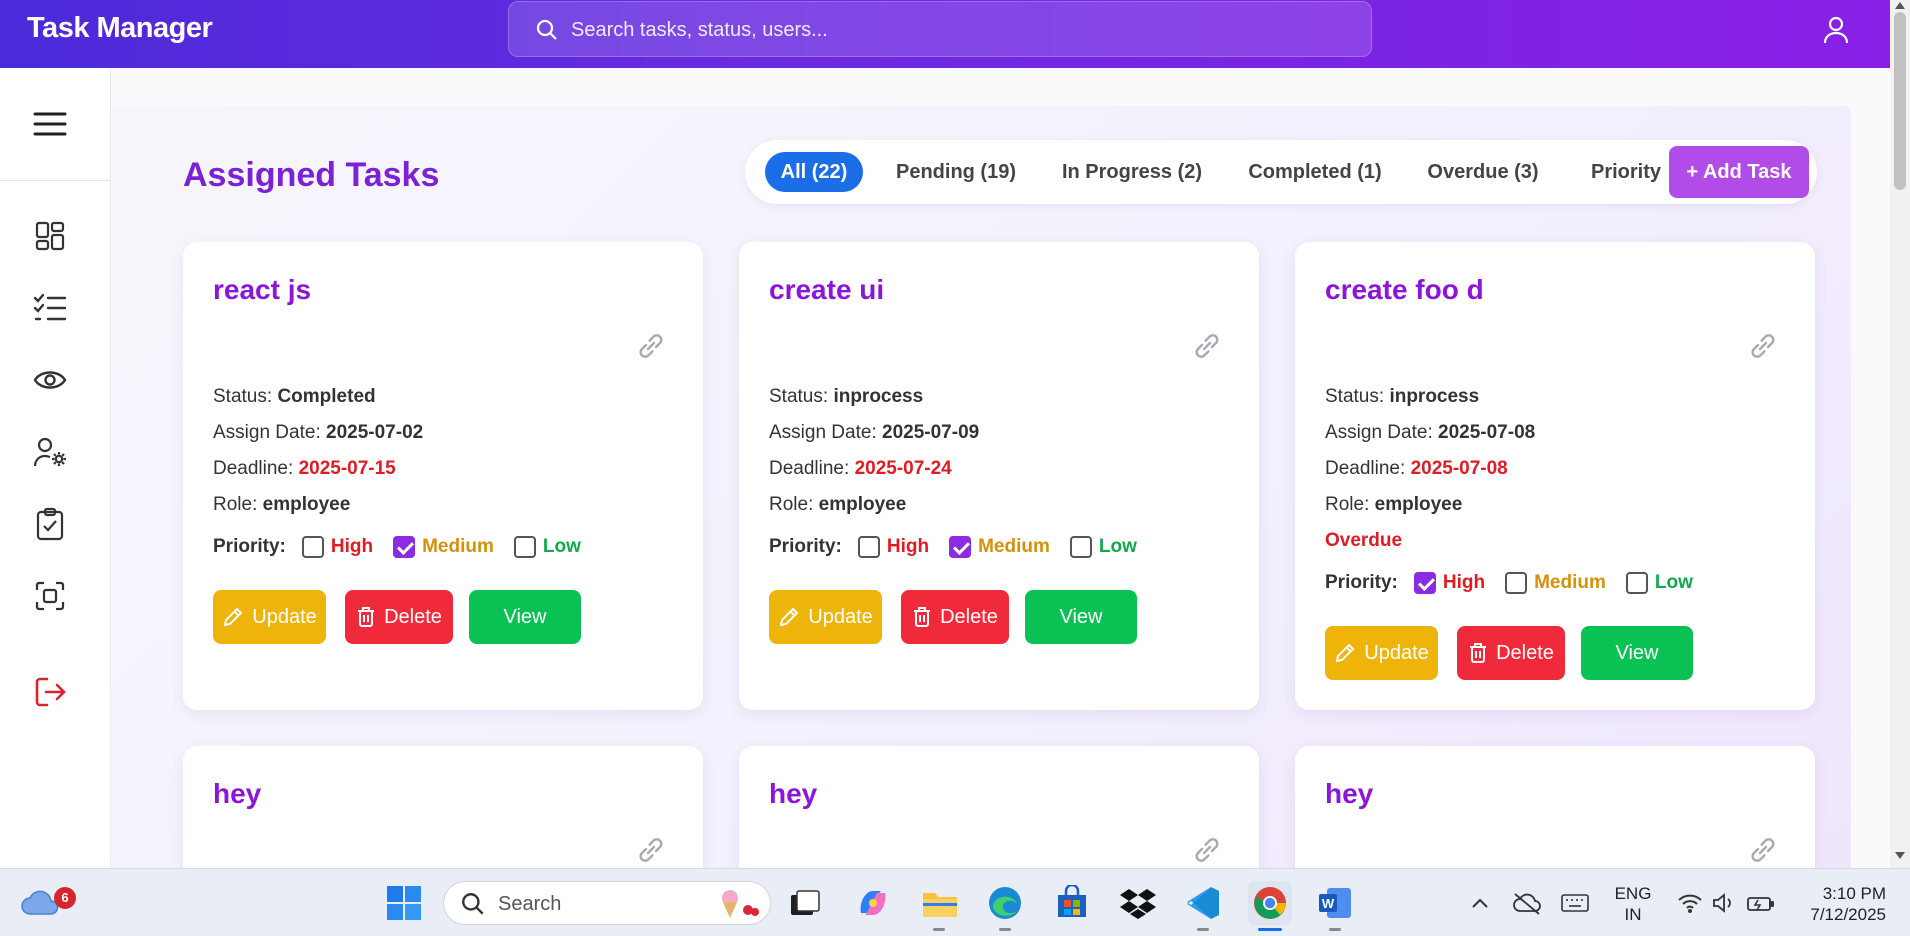 The width and height of the screenshot is (1910, 936). Describe the element at coordinates (814, 172) in the screenshot. I see `tab-all: All (22)` at that location.